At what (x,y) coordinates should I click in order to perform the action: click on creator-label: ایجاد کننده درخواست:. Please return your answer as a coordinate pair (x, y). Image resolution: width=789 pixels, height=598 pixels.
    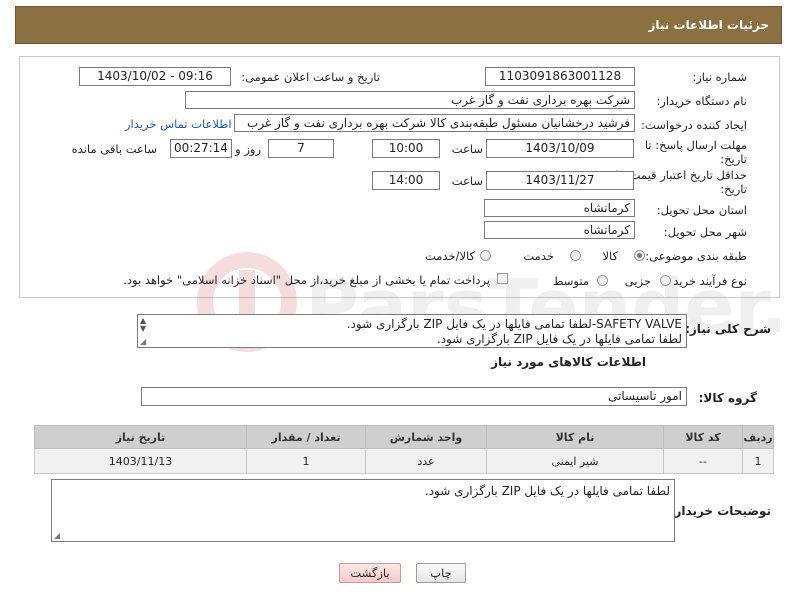
    Looking at the image, I should click on (694, 125).